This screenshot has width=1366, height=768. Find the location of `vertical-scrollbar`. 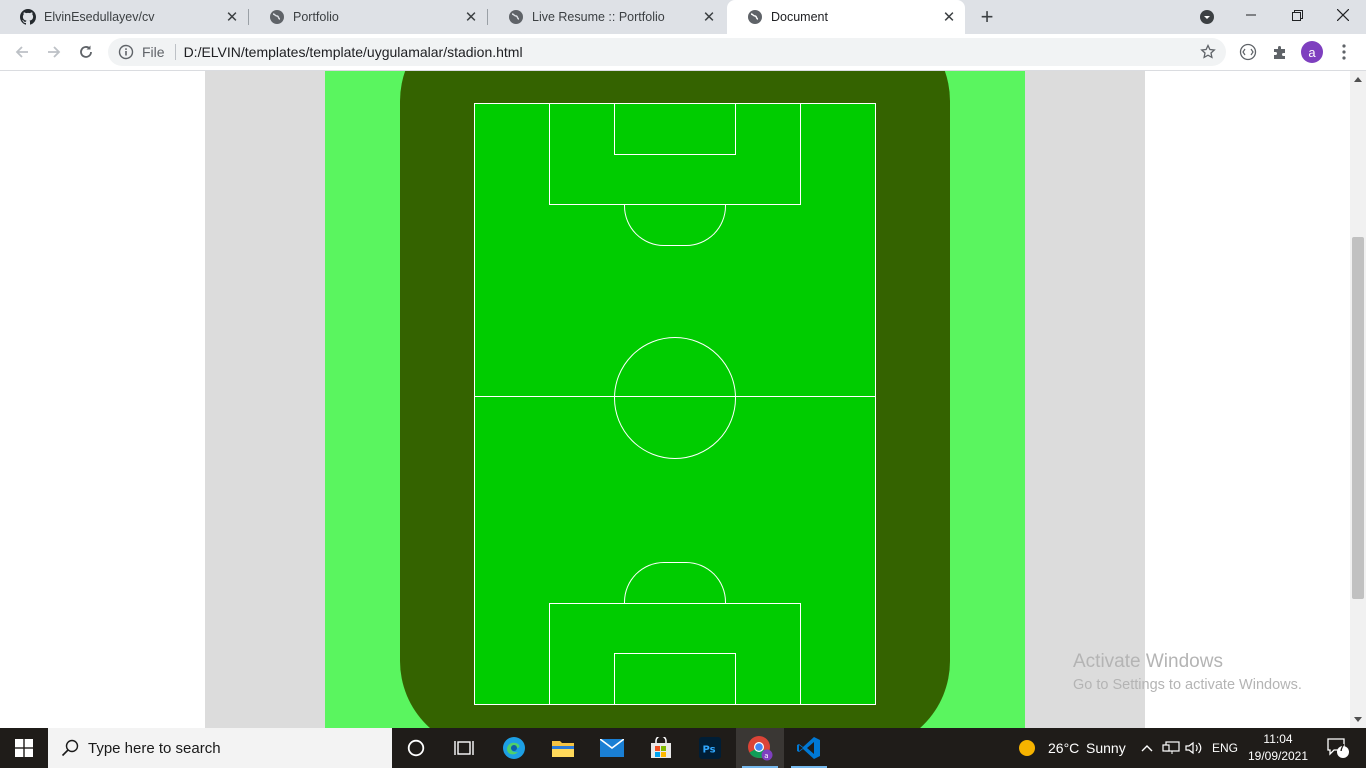

vertical-scrollbar is located at coordinates (1358, 399).